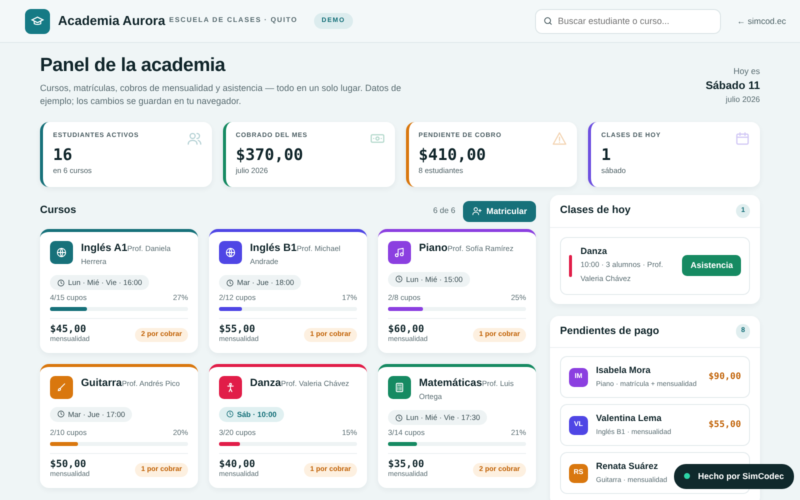  Describe the element at coordinates (59, 210) in the screenshot. I see `section-title: Cursos` at that location.